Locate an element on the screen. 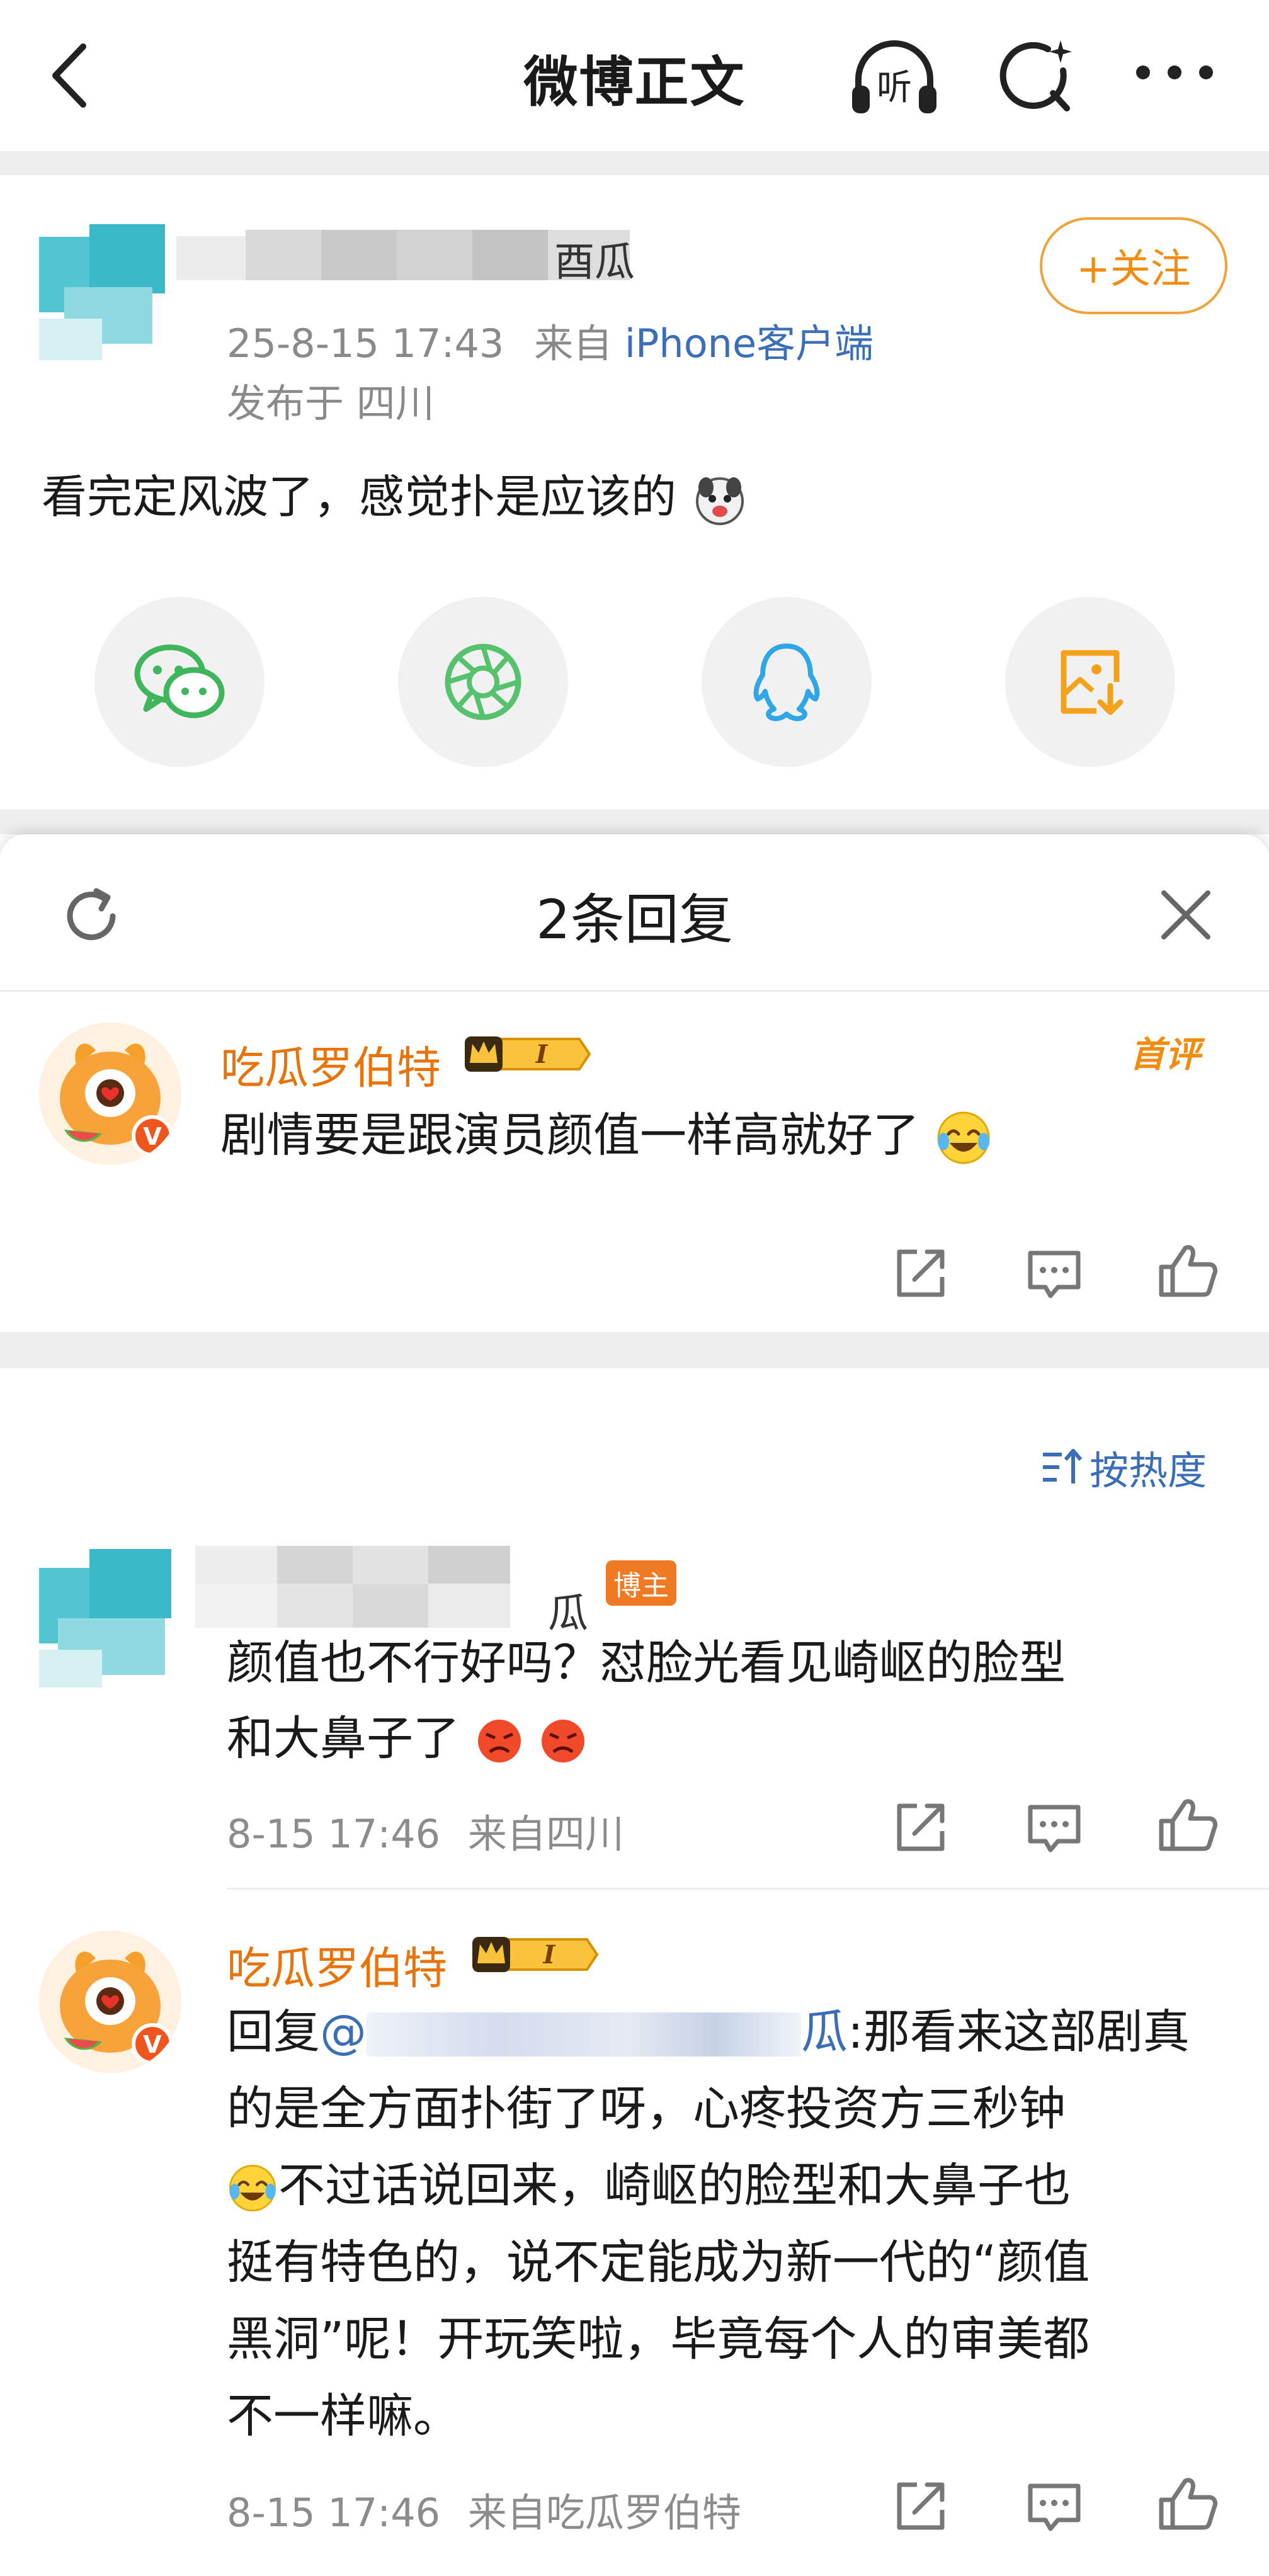 This screenshot has width=1269, height=2576. sort-icon is located at coordinates (1062, 1467).